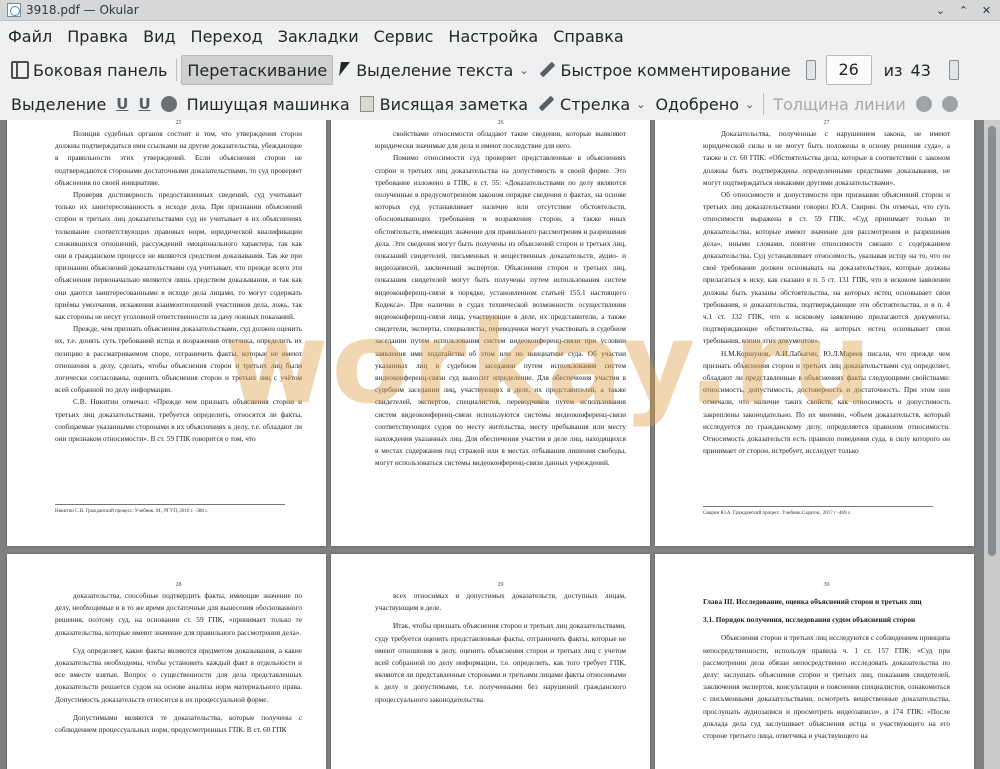 The image size is (1000, 769). I want to click on pen-icon, so click(548, 70).